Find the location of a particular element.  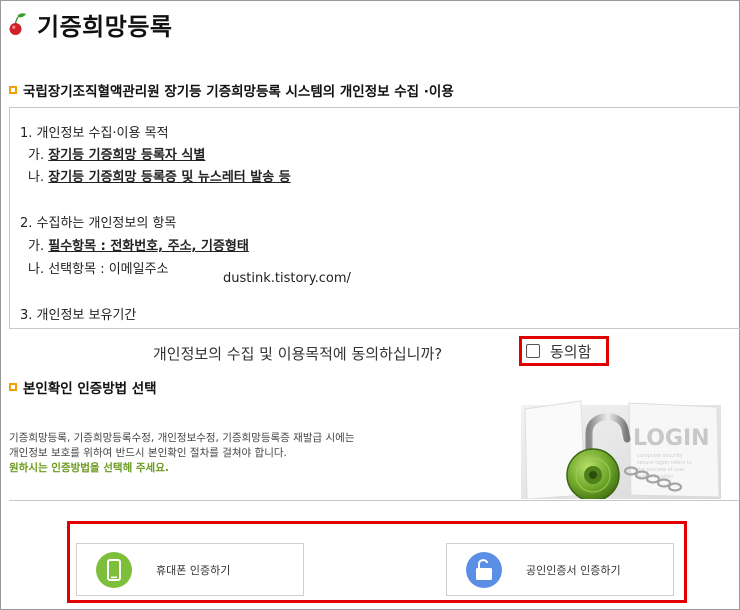

consent-agree-option: 동의함 is located at coordinates (564, 351).